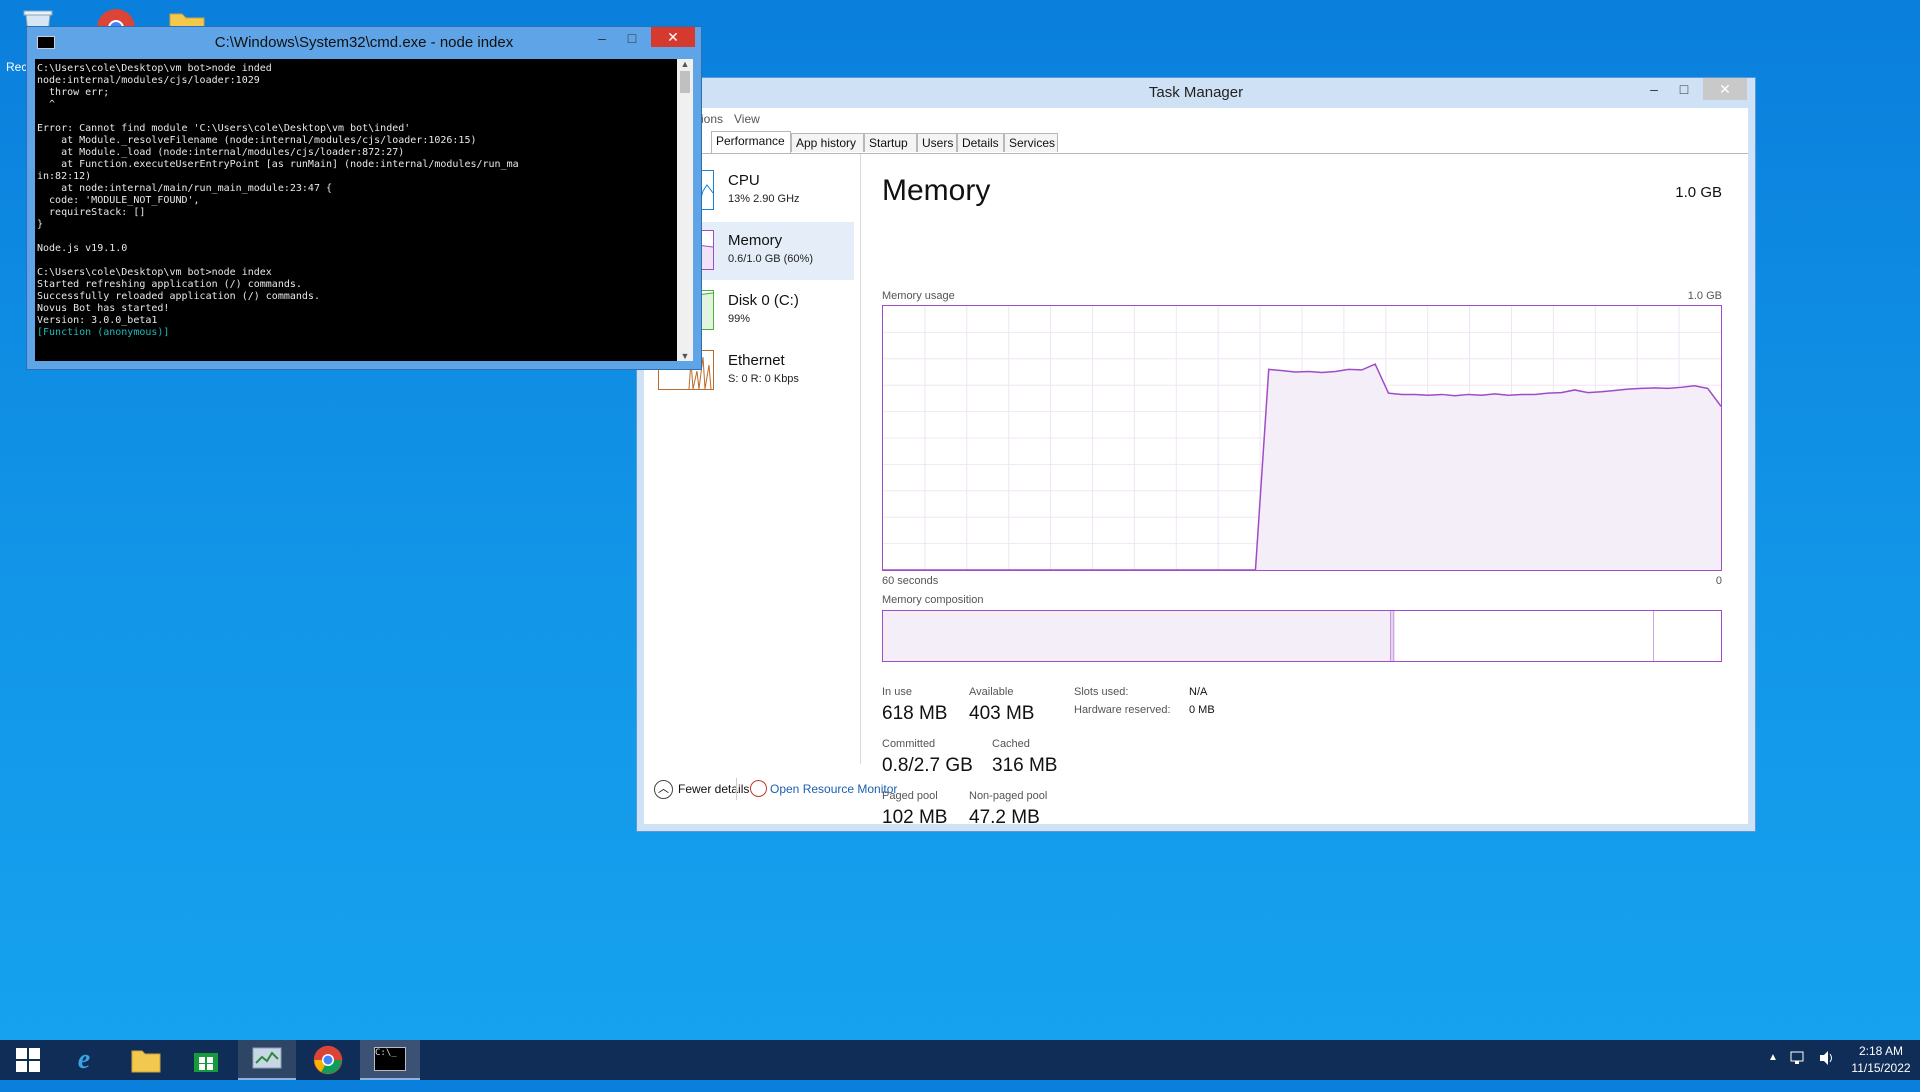 The image size is (1920, 1092). I want to click on graph-time-left: 60 seconds, so click(910, 581).